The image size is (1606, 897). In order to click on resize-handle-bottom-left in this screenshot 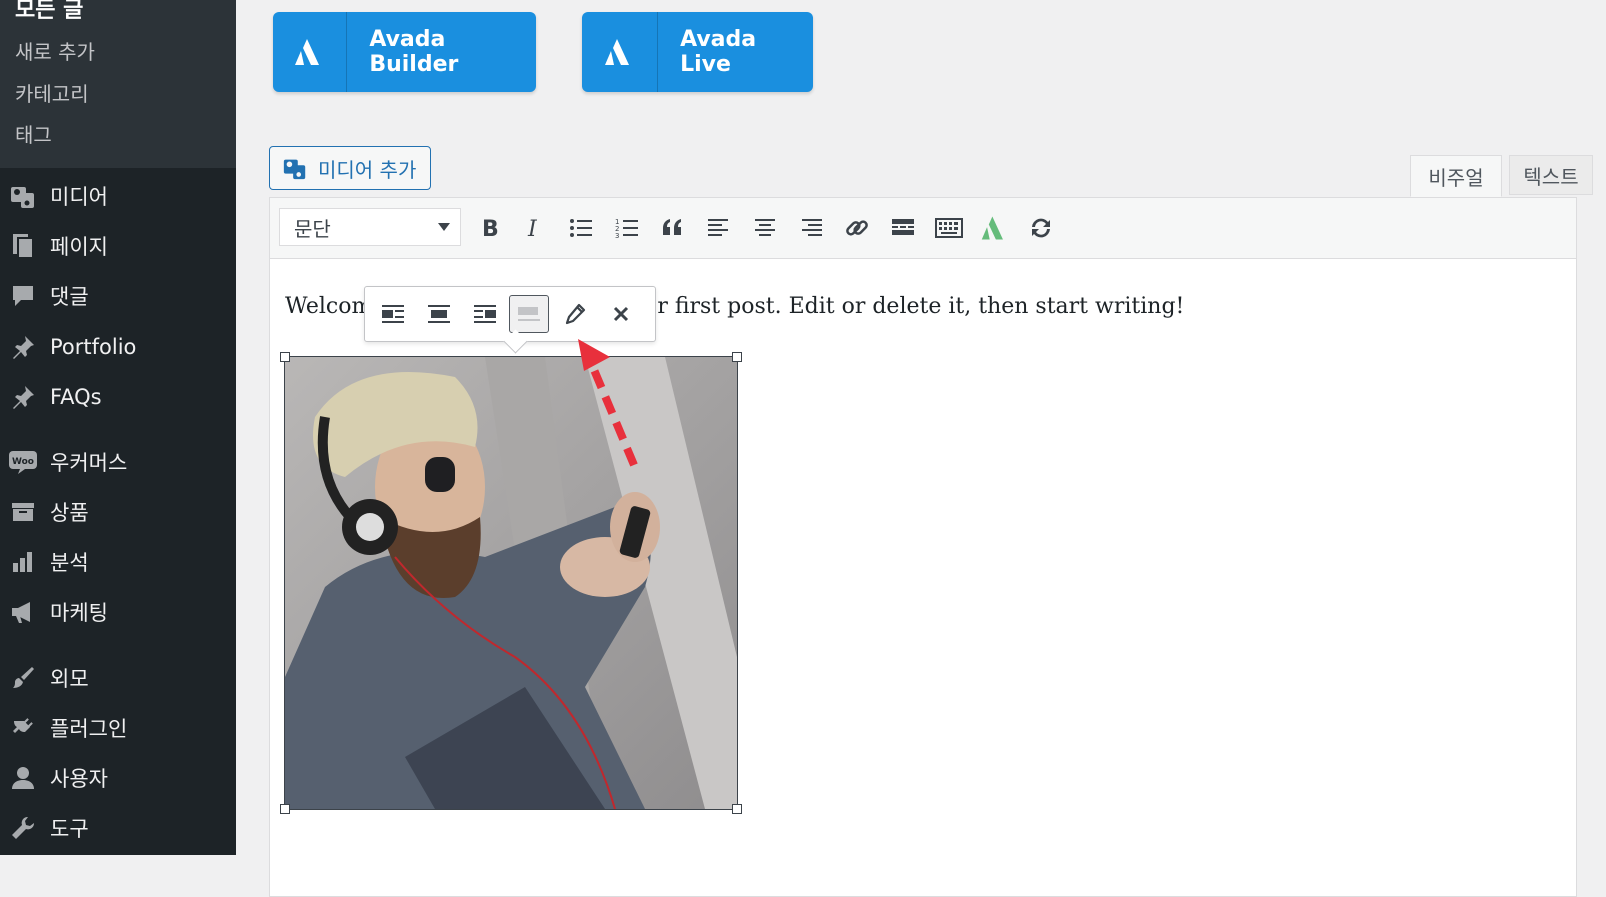, I will do `click(285, 809)`.